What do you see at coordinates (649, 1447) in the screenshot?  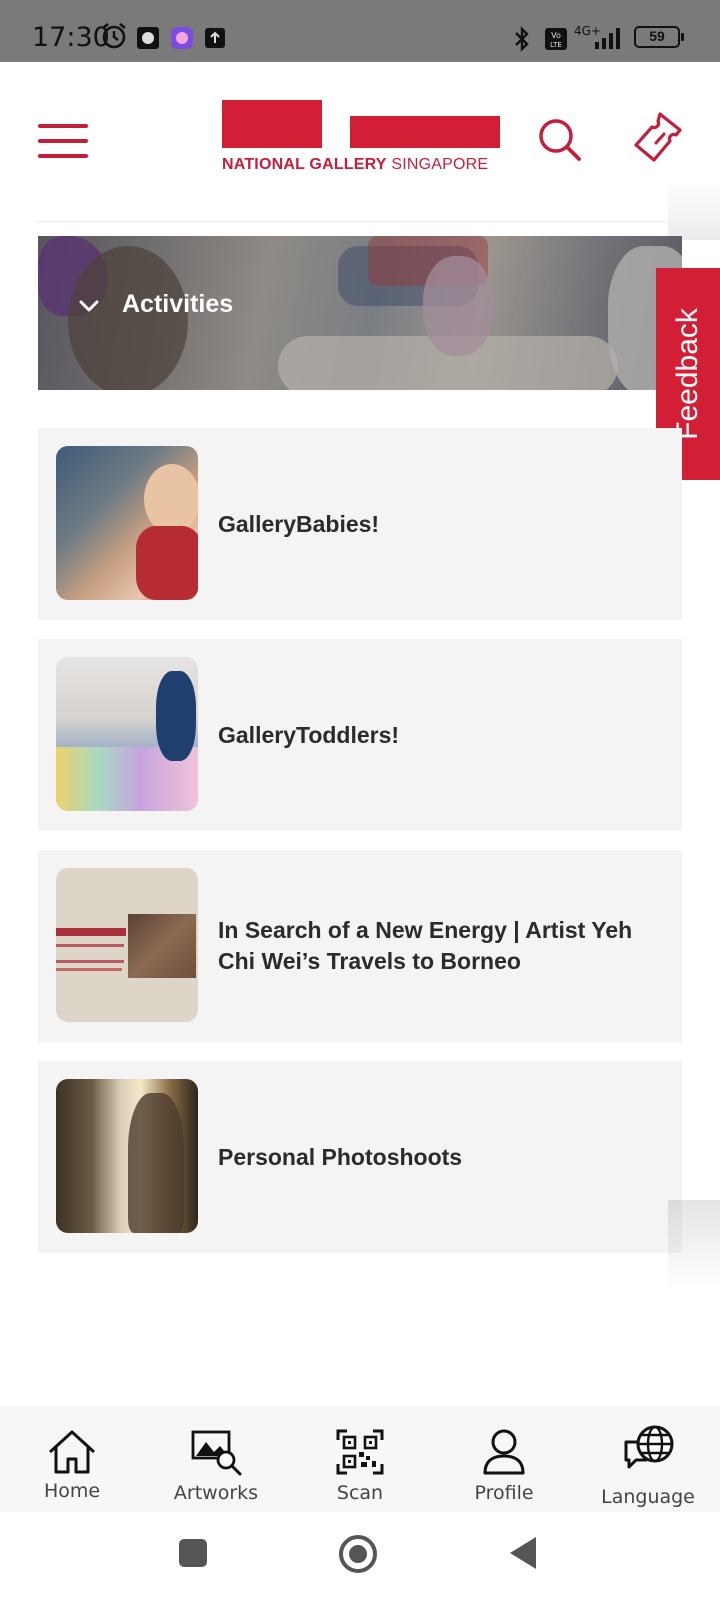 I see `language-icon` at bounding box center [649, 1447].